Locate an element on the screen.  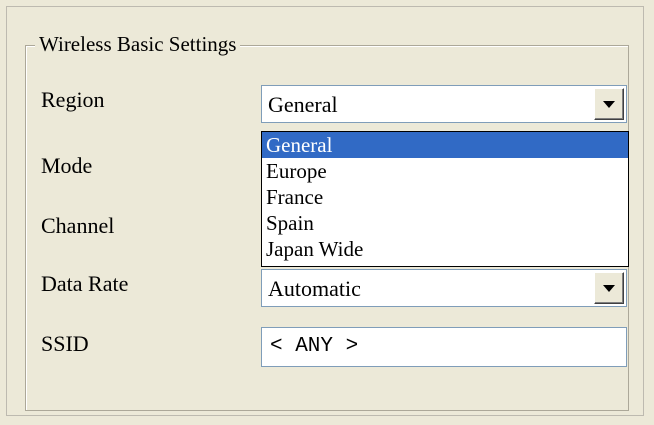
mode-label: Mode is located at coordinates (67, 165).